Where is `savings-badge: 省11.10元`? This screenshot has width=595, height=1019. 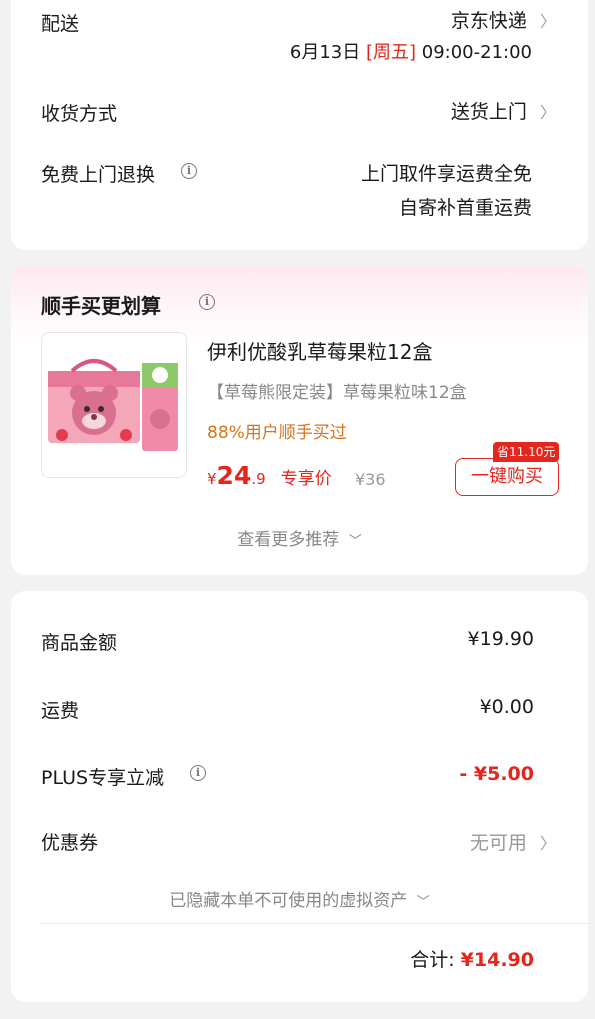 savings-badge: 省11.10元 is located at coordinates (526, 452).